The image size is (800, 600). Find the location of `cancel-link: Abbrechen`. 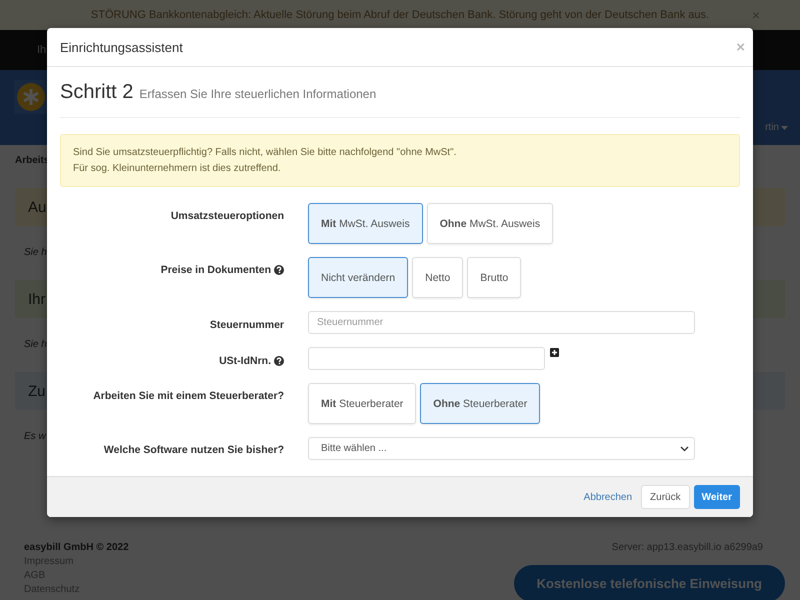

cancel-link: Abbrechen is located at coordinates (608, 497).